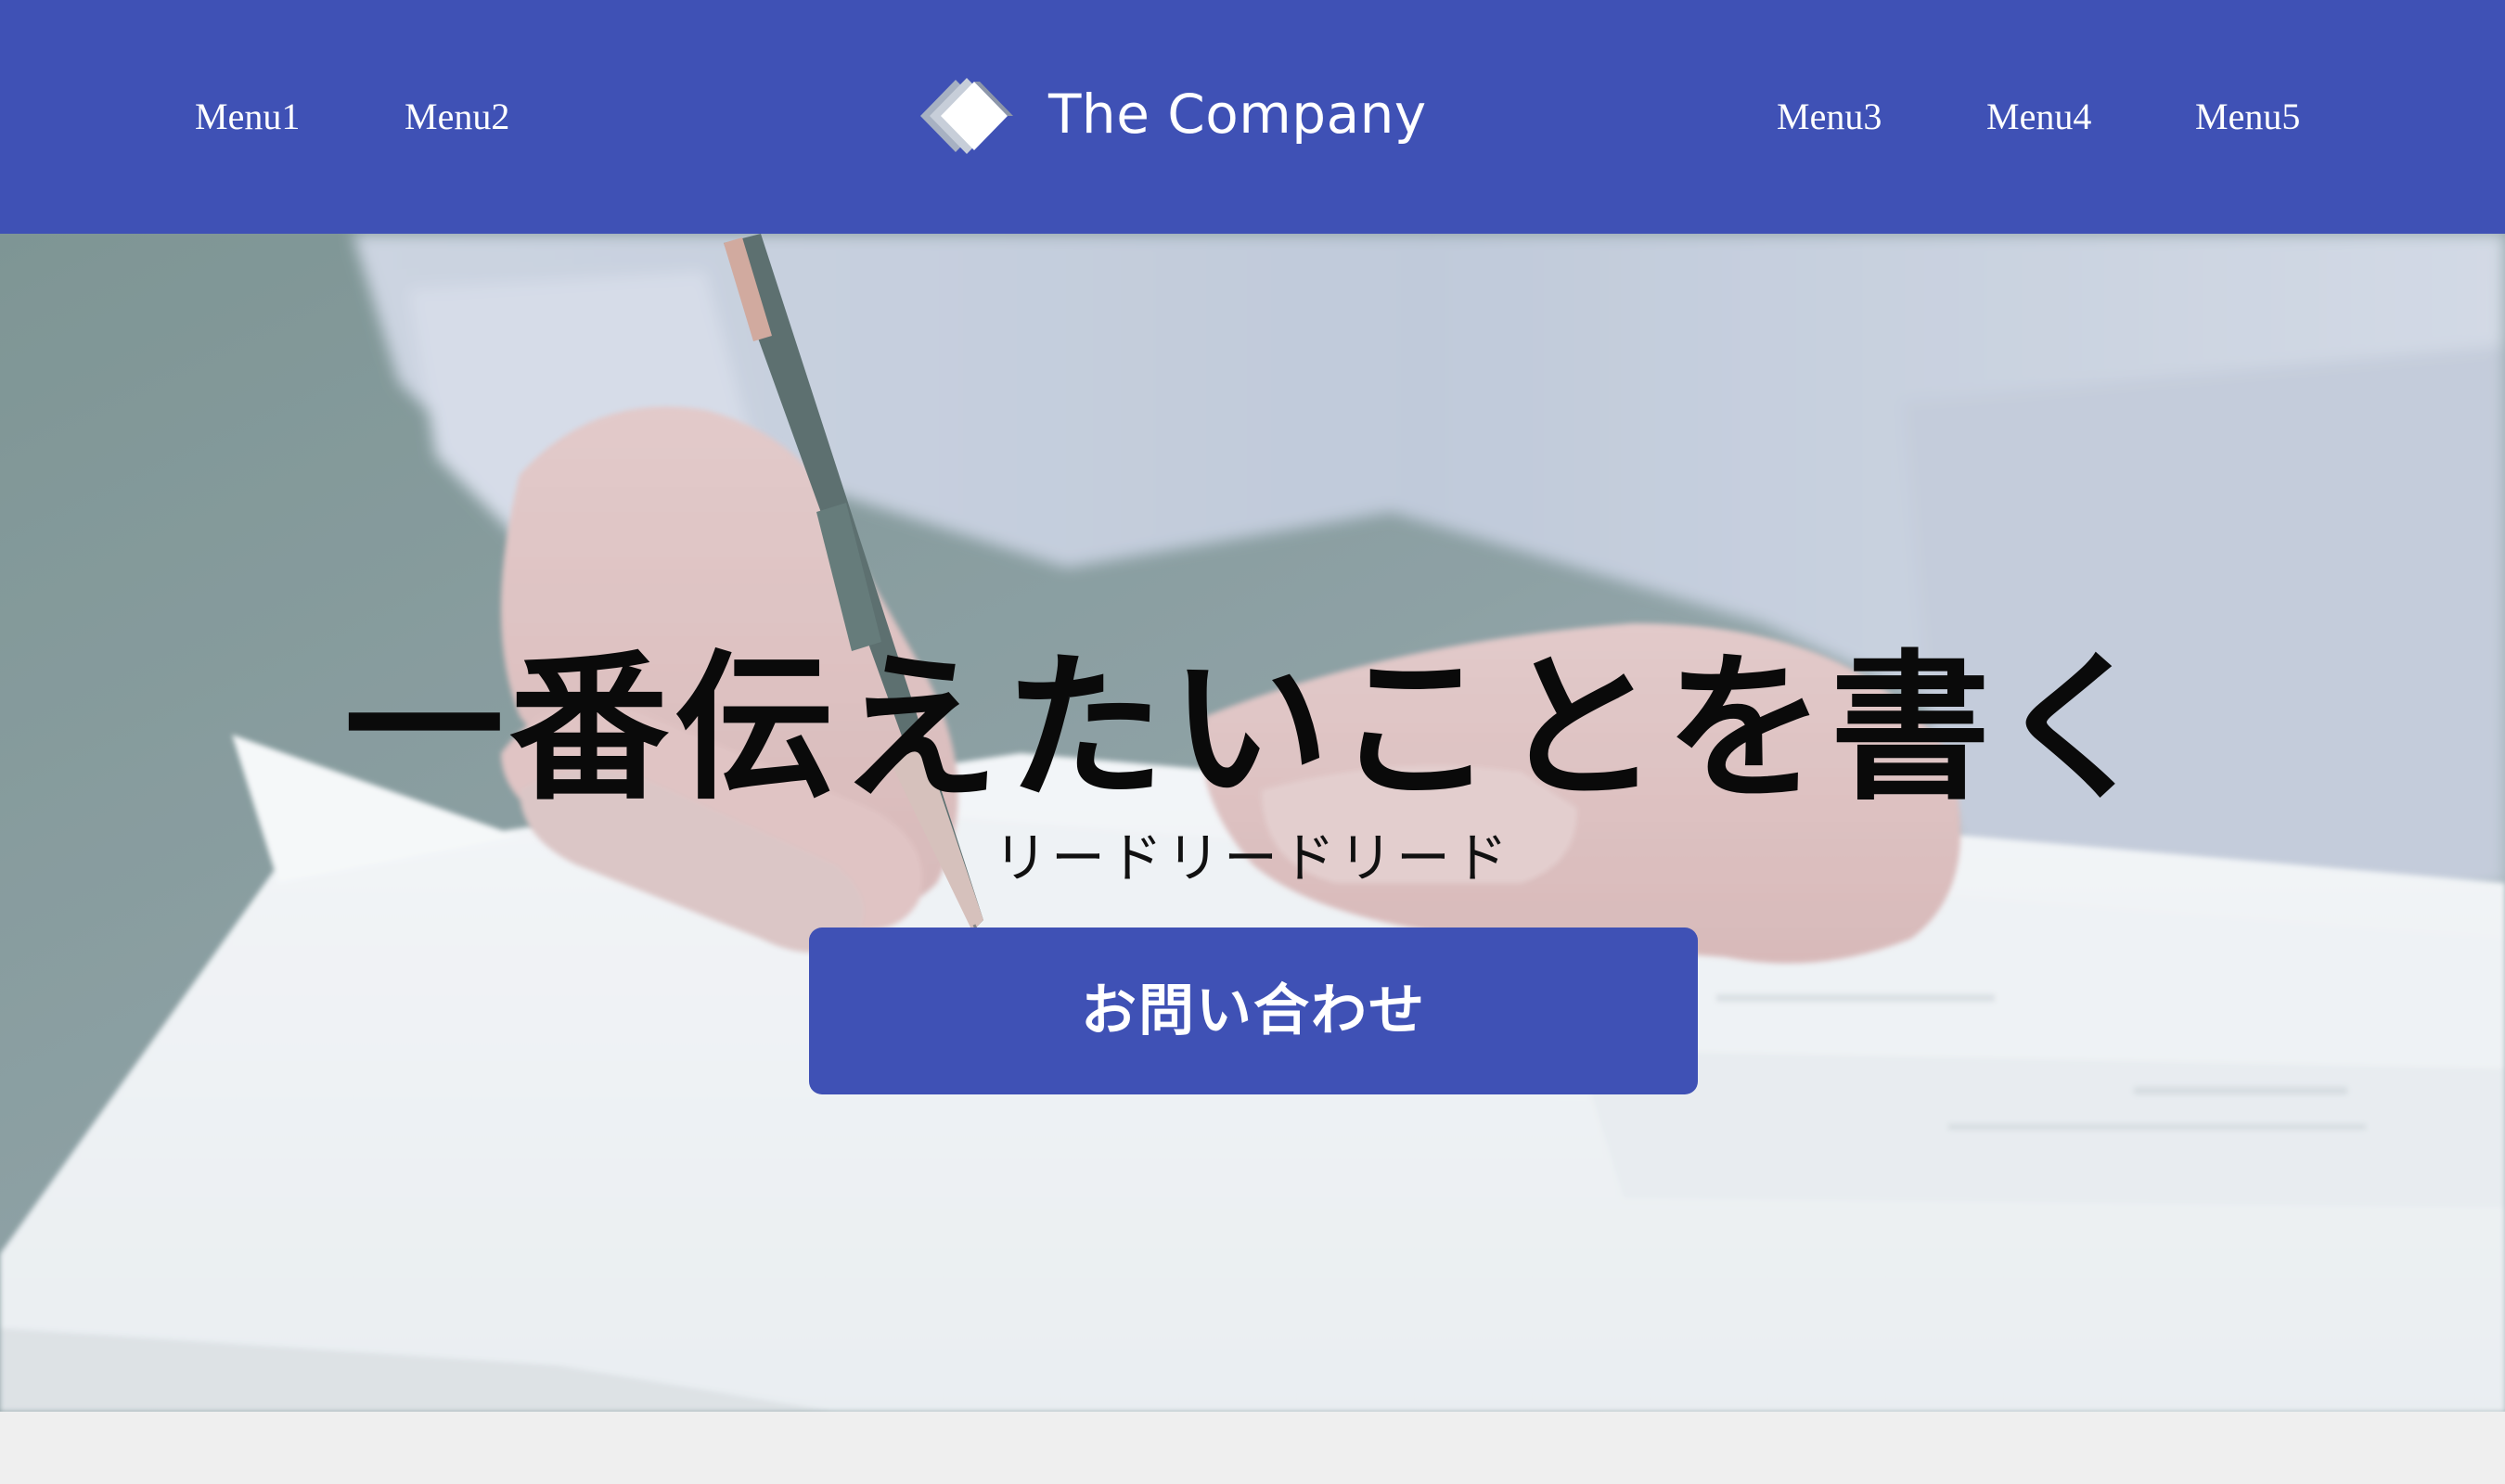 This screenshot has height=1484, width=2505. What do you see at coordinates (1252, 857) in the screenshot?
I see `hero-lead-text: リードリードリード` at bounding box center [1252, 857].